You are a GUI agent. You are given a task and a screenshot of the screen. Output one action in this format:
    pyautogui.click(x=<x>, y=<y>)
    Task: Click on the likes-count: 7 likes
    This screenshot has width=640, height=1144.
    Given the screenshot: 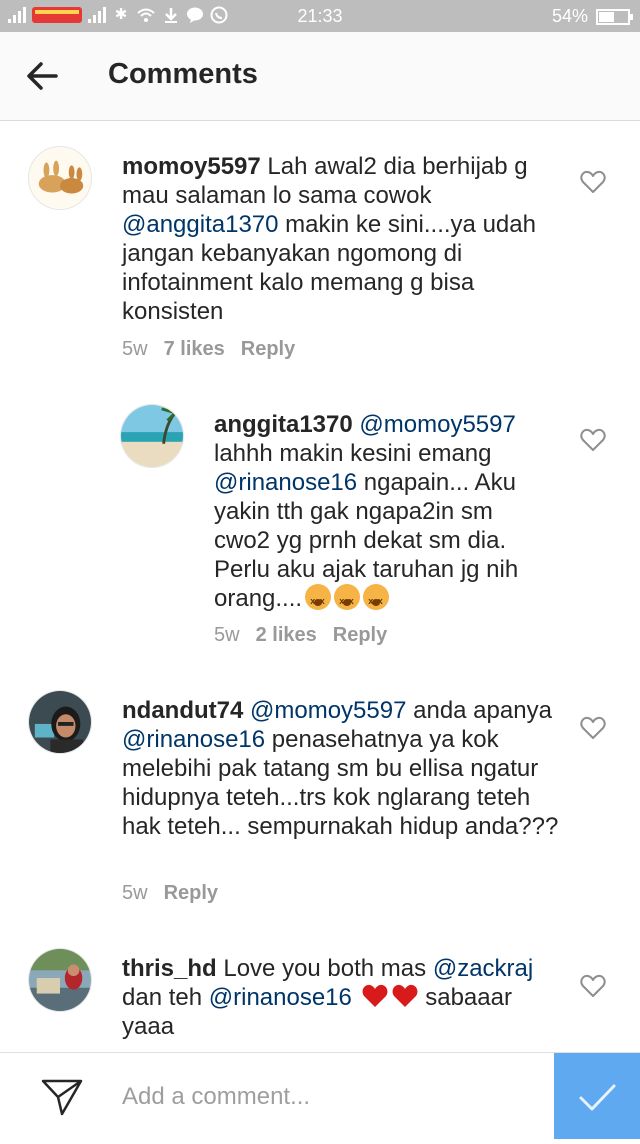 What is the action you would take?
    pyautogui.click(x=194, y=349)
    